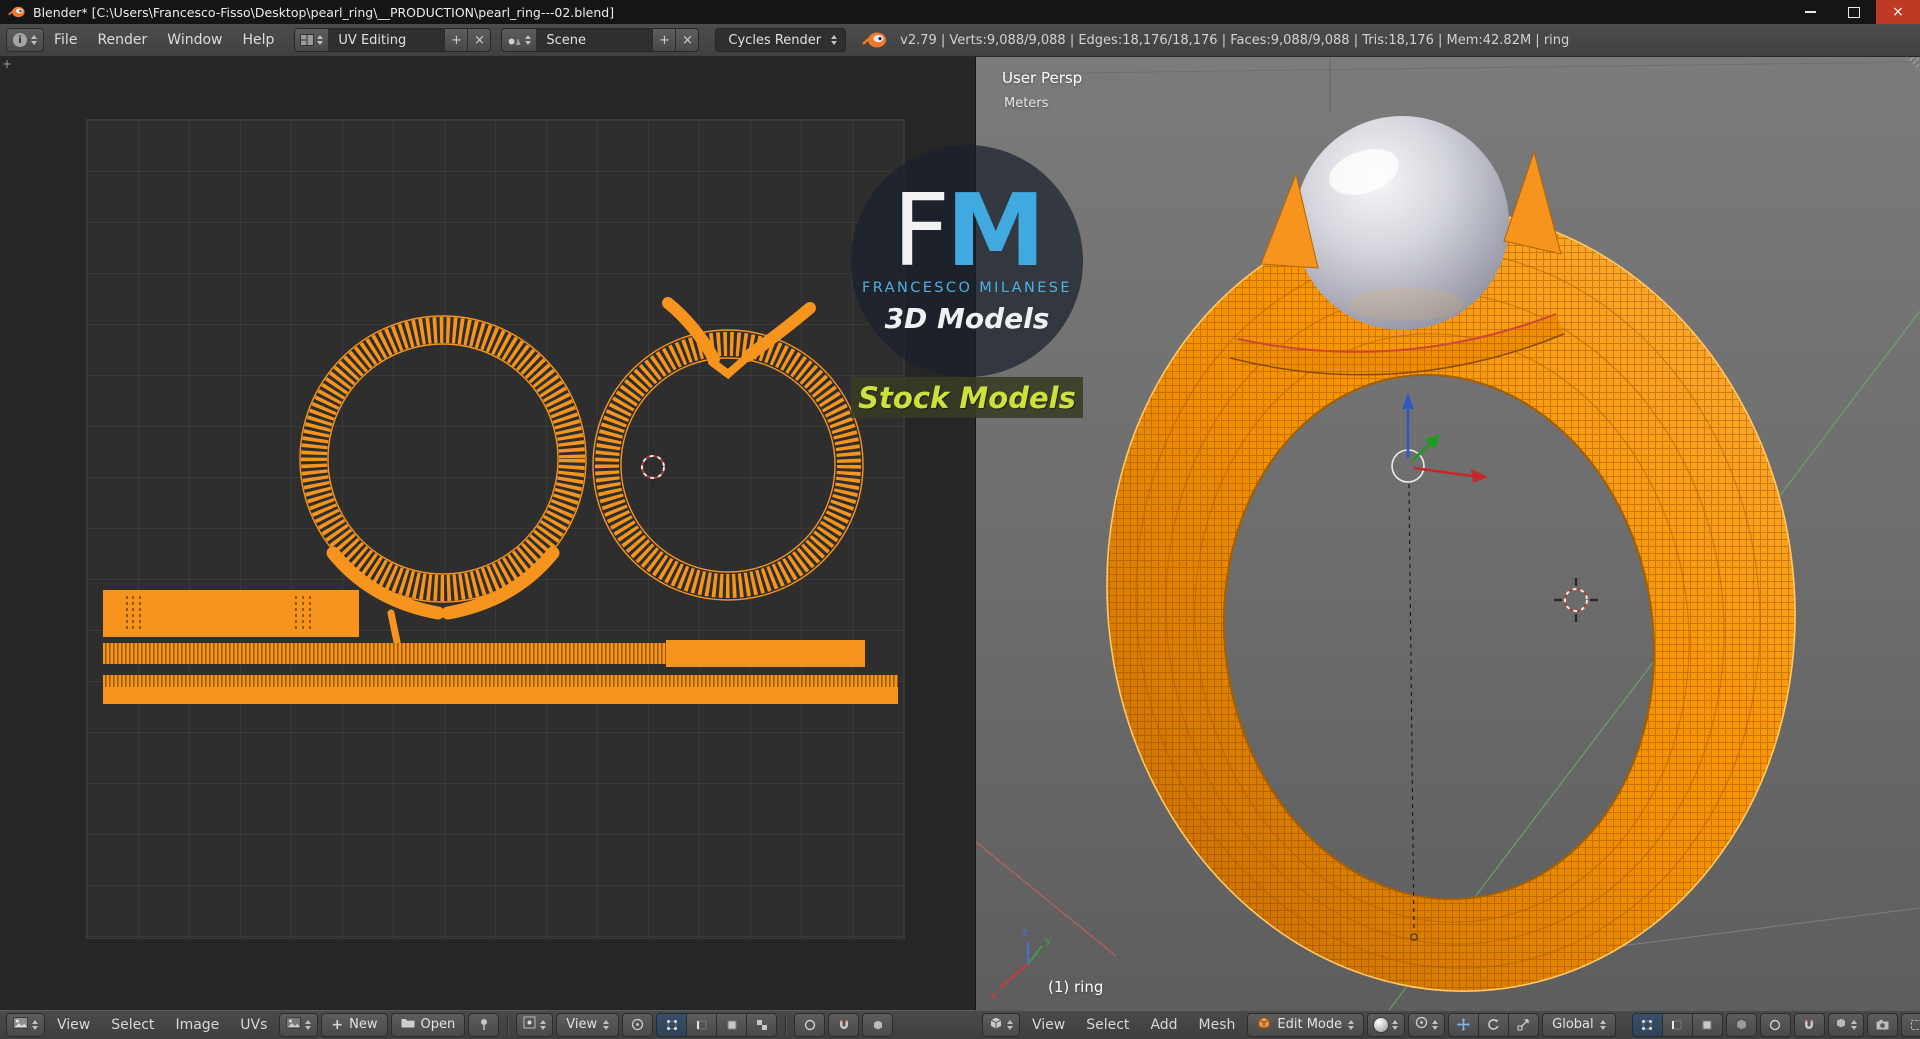 The image size is (1920, 1039). Describe the element at coordinates (1845, 1024) in the screenshot. I see `snap-element-dropdown` at that location.